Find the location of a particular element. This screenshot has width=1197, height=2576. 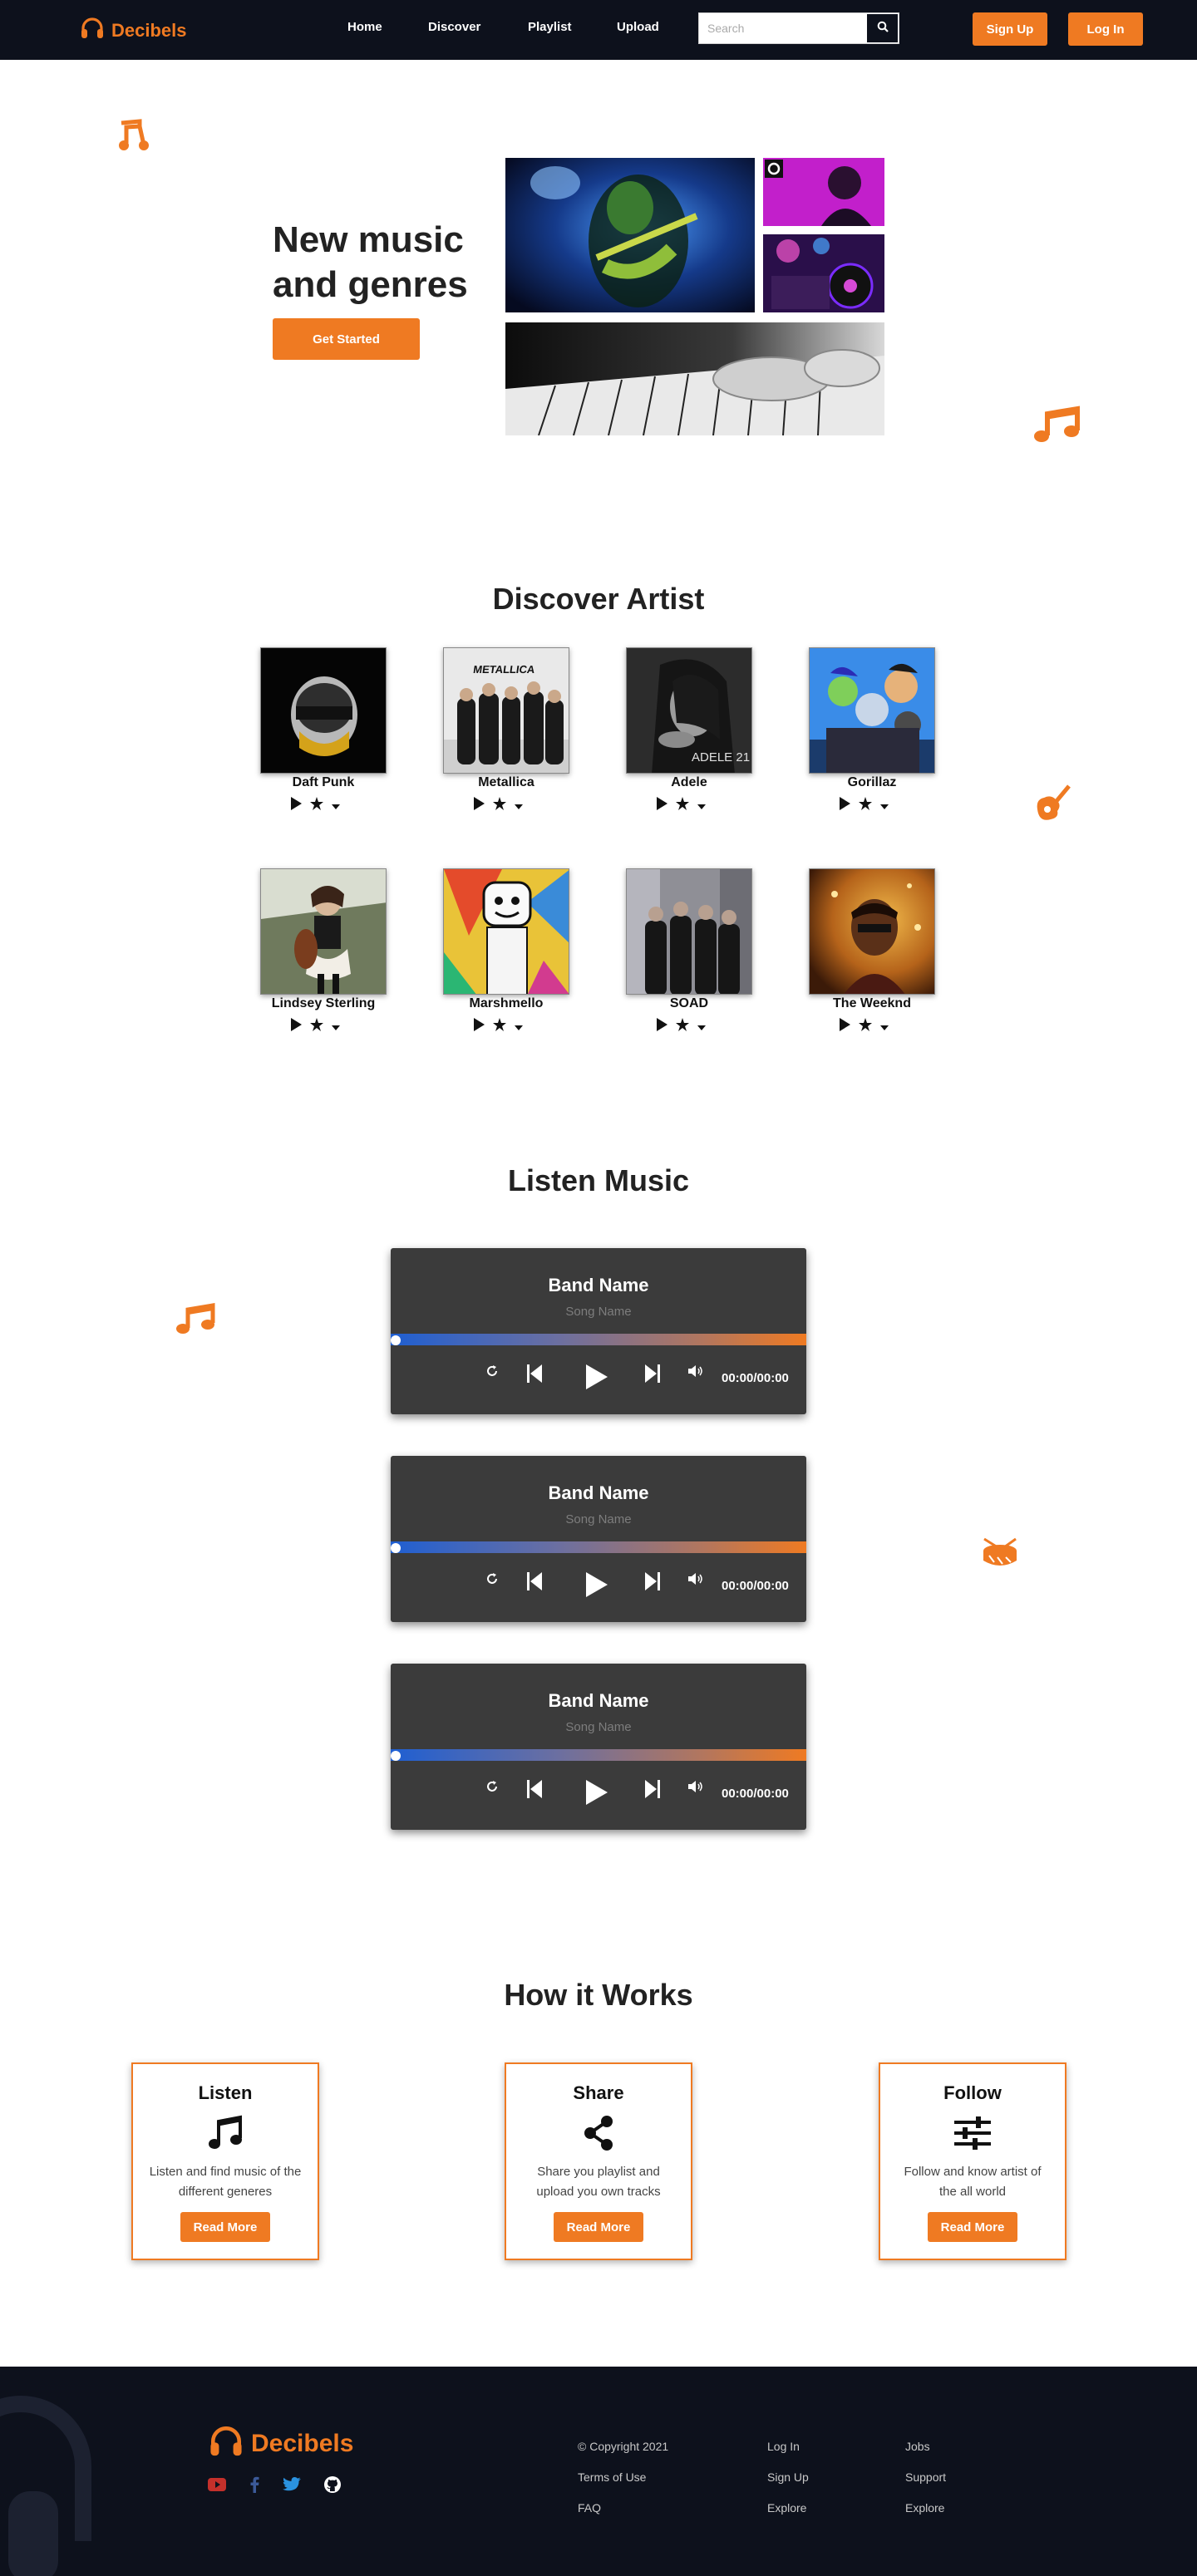

footer-login-link: Log In is located at coordinates (788, 2447).